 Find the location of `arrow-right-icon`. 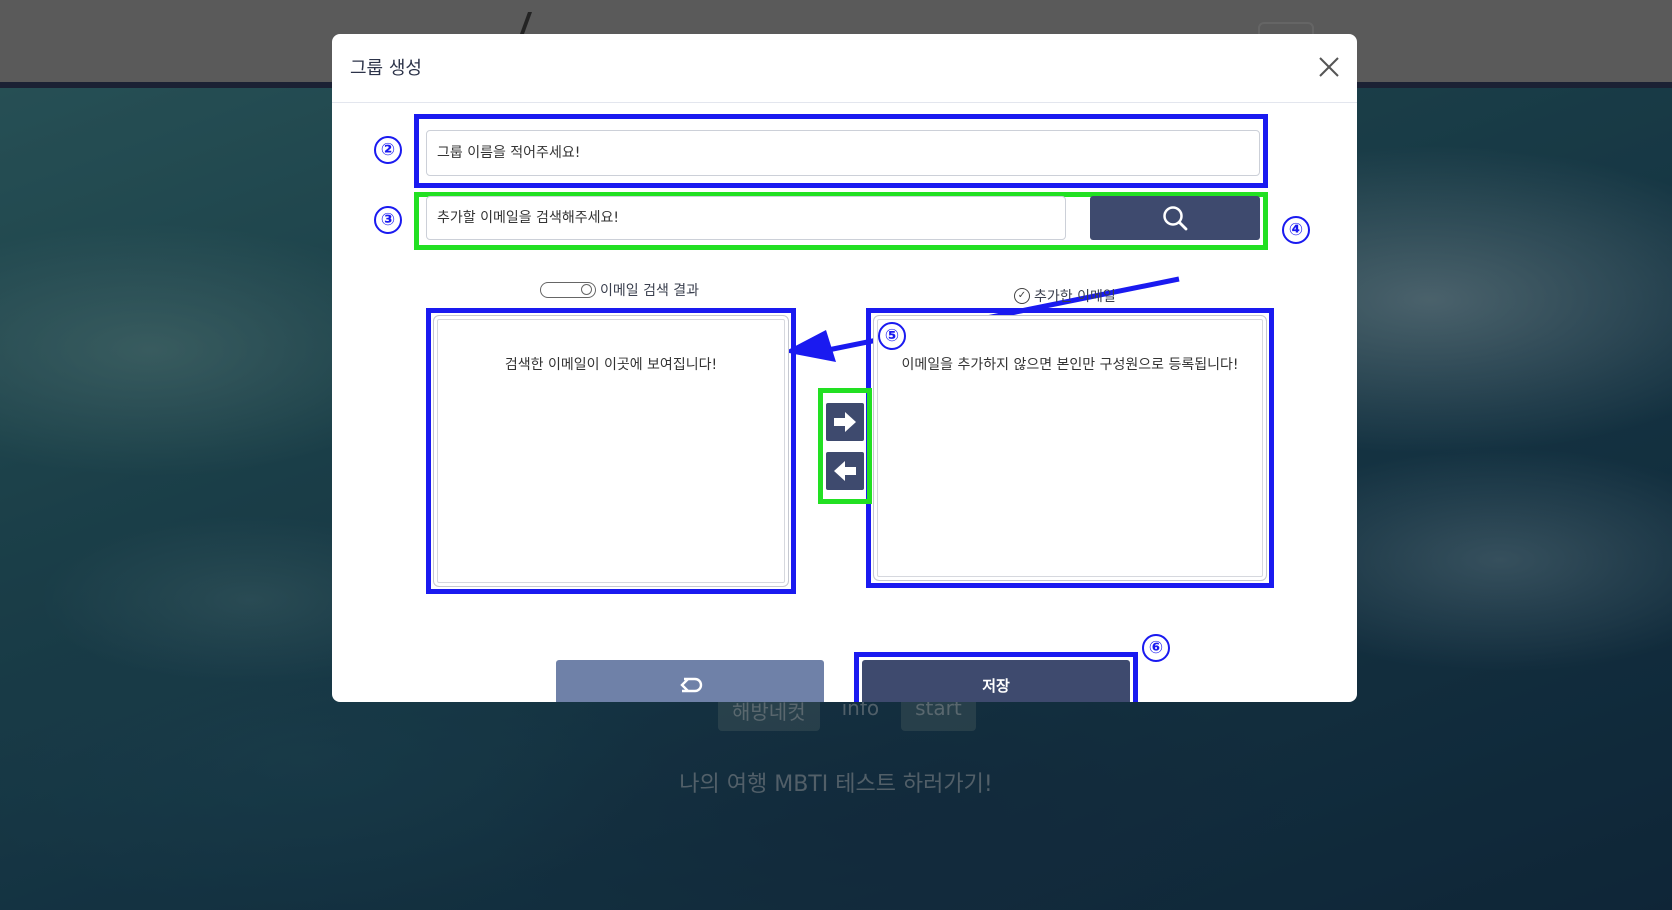

arrow-right-icon is located at coordinates (845, 422).